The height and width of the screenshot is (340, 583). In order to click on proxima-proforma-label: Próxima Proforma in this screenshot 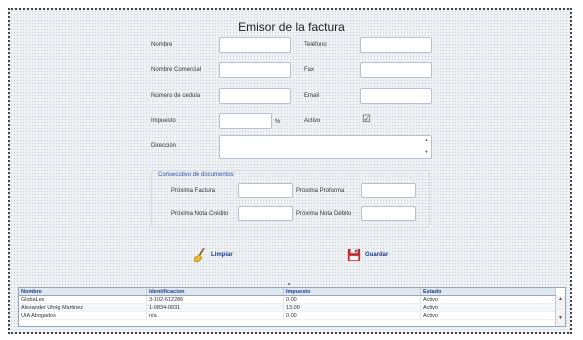, I will do `click(320, 191)`.